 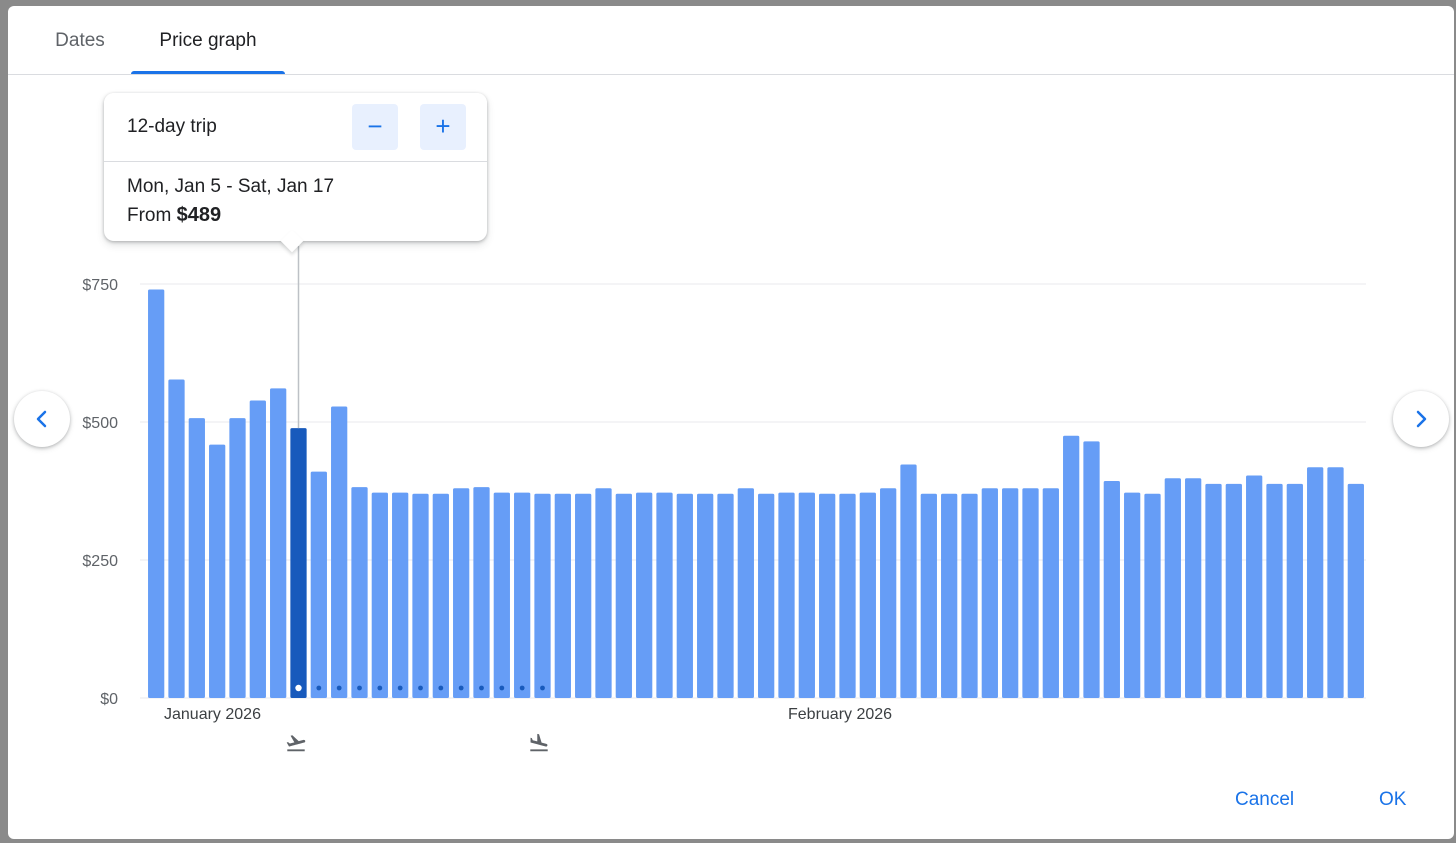 I want to click on selected-price-bar, so click(x=298, y=563).